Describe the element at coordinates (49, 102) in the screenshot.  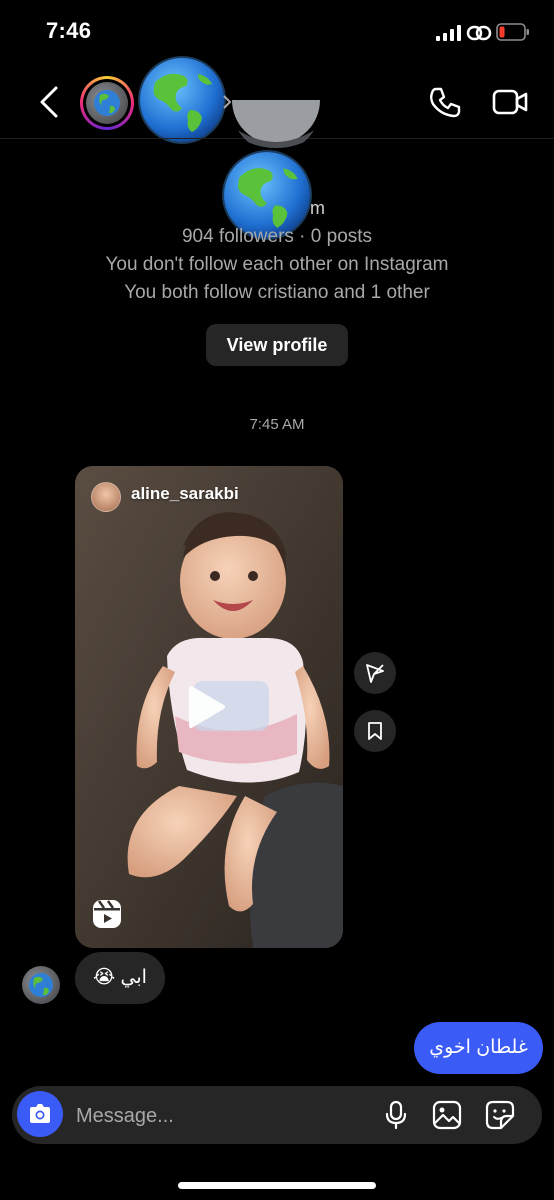
I see `back-arrow-icon` at that location.